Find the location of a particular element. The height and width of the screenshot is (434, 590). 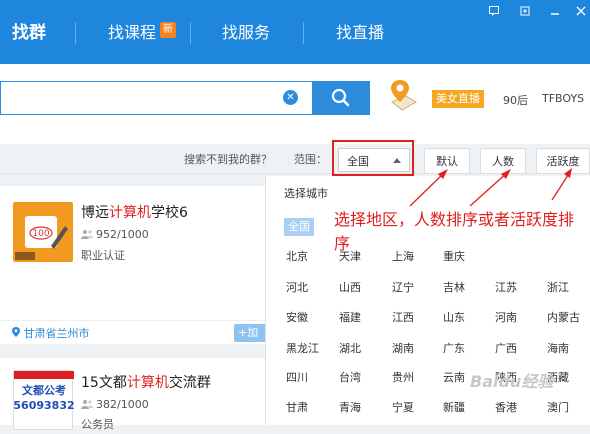

watermark: Baidu经验 is located at coordinates (512, 381).